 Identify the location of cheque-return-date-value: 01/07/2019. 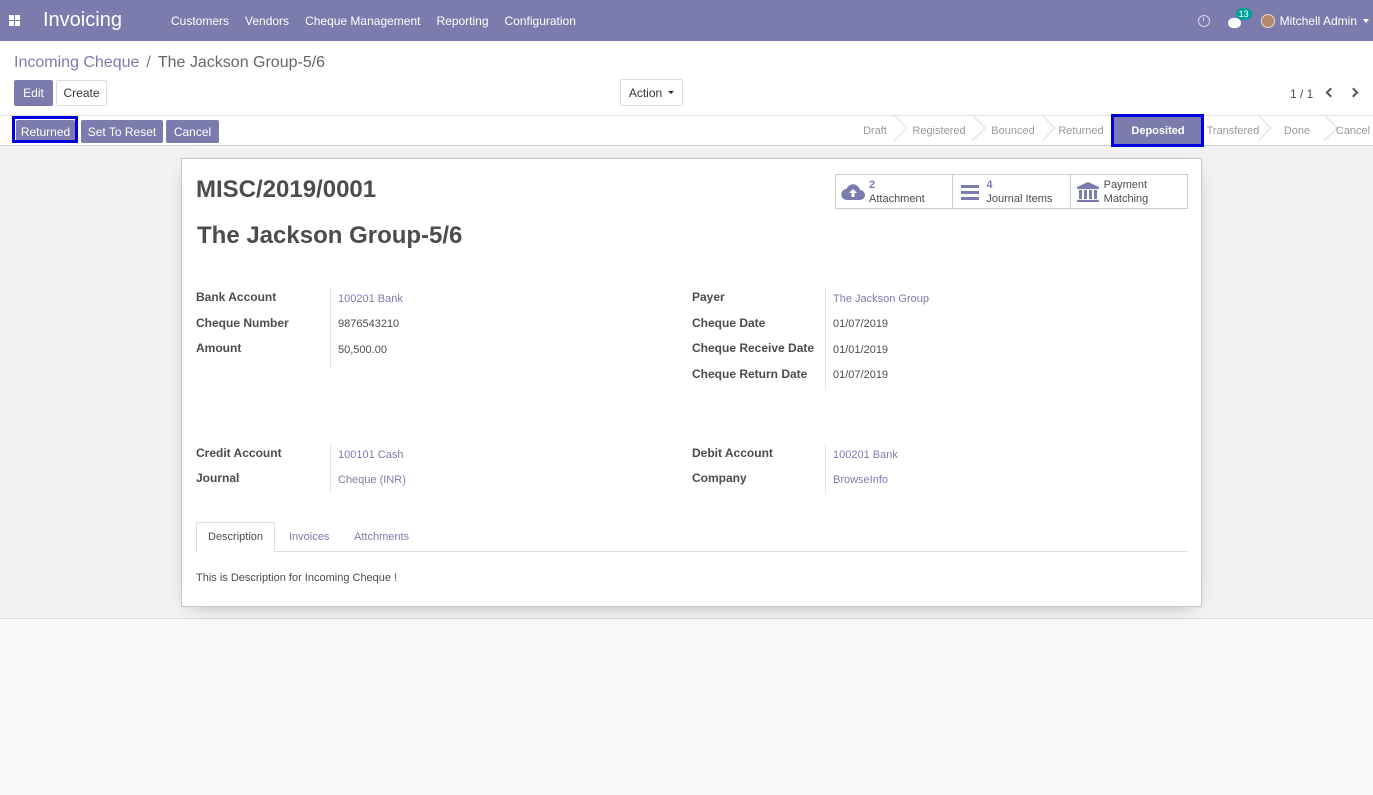
(861, 375).